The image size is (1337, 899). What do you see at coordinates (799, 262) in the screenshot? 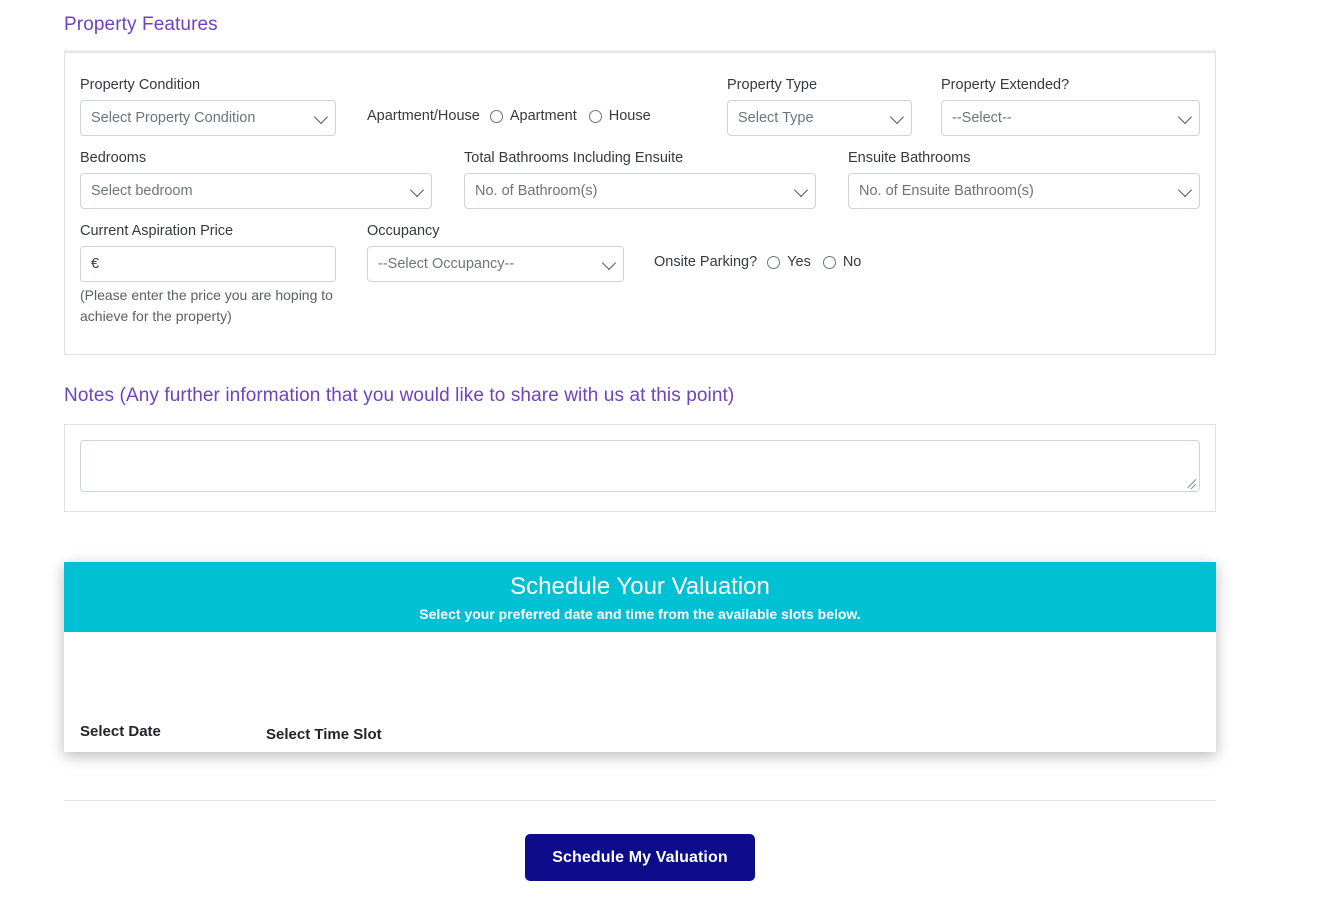
I see `radio-option-parking-yes-label: Yes` at bounding box center [799, 262].